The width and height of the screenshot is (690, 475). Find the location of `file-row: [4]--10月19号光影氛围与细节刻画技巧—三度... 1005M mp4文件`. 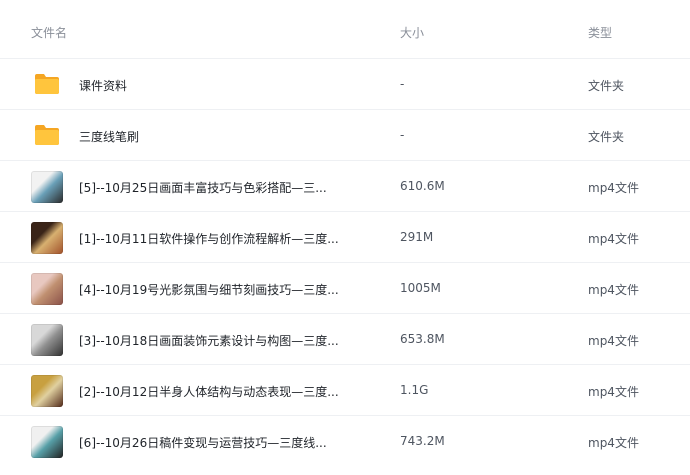

file-row: [4]--10月19号光影氛围与细节刻画技巧—三度... 1005M mp4文件 is located at coordinates (345, 287).